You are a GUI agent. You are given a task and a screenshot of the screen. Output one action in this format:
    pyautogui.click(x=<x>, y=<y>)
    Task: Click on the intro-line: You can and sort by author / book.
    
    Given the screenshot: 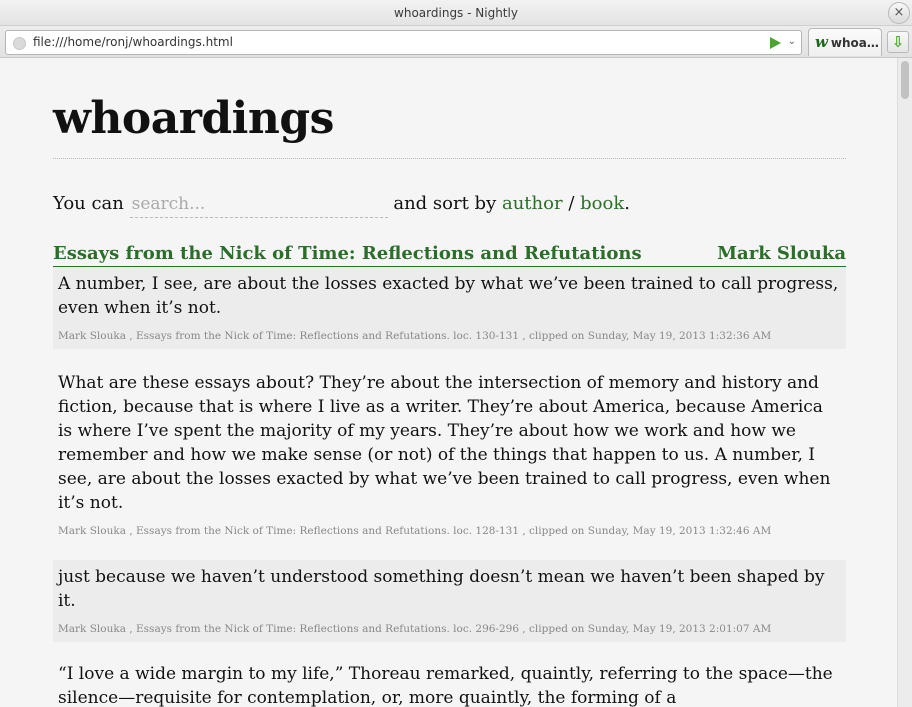 What is the action you would take?
    pyautogui.click(x=449, y=204)
    